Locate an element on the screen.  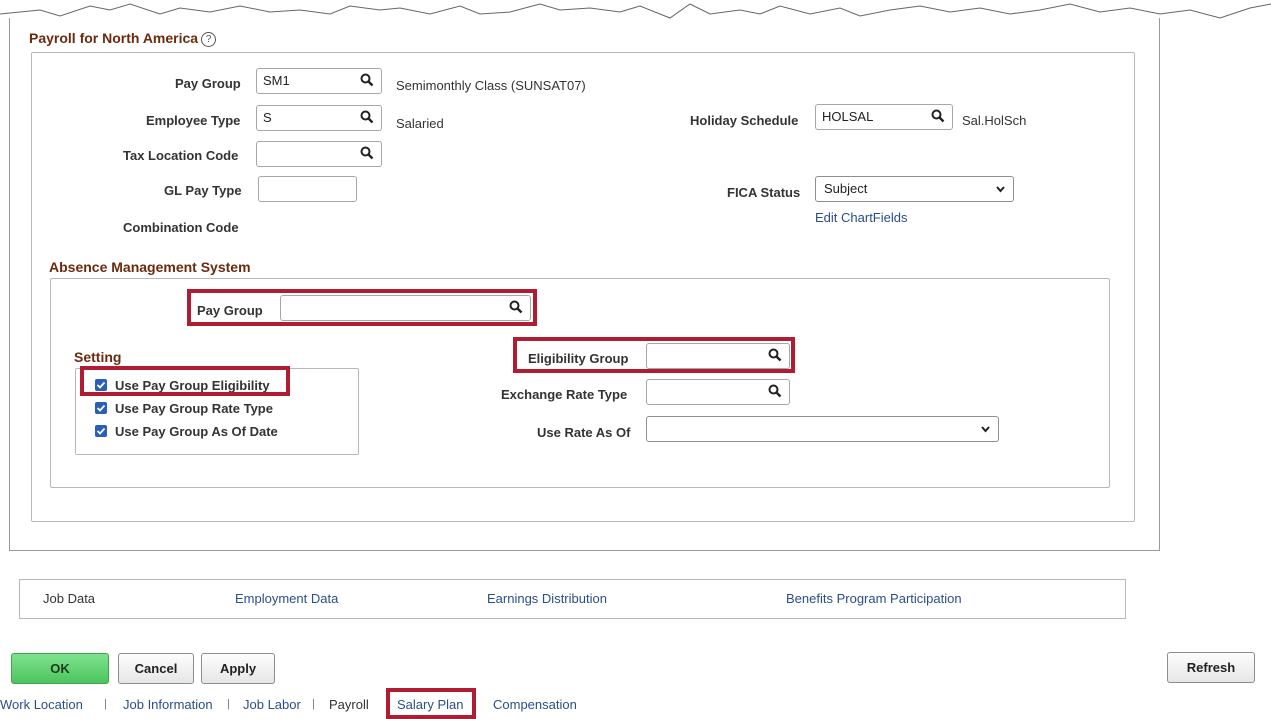
use-pay-group-rate-type-checkbox is located at coordinates (101, 408).